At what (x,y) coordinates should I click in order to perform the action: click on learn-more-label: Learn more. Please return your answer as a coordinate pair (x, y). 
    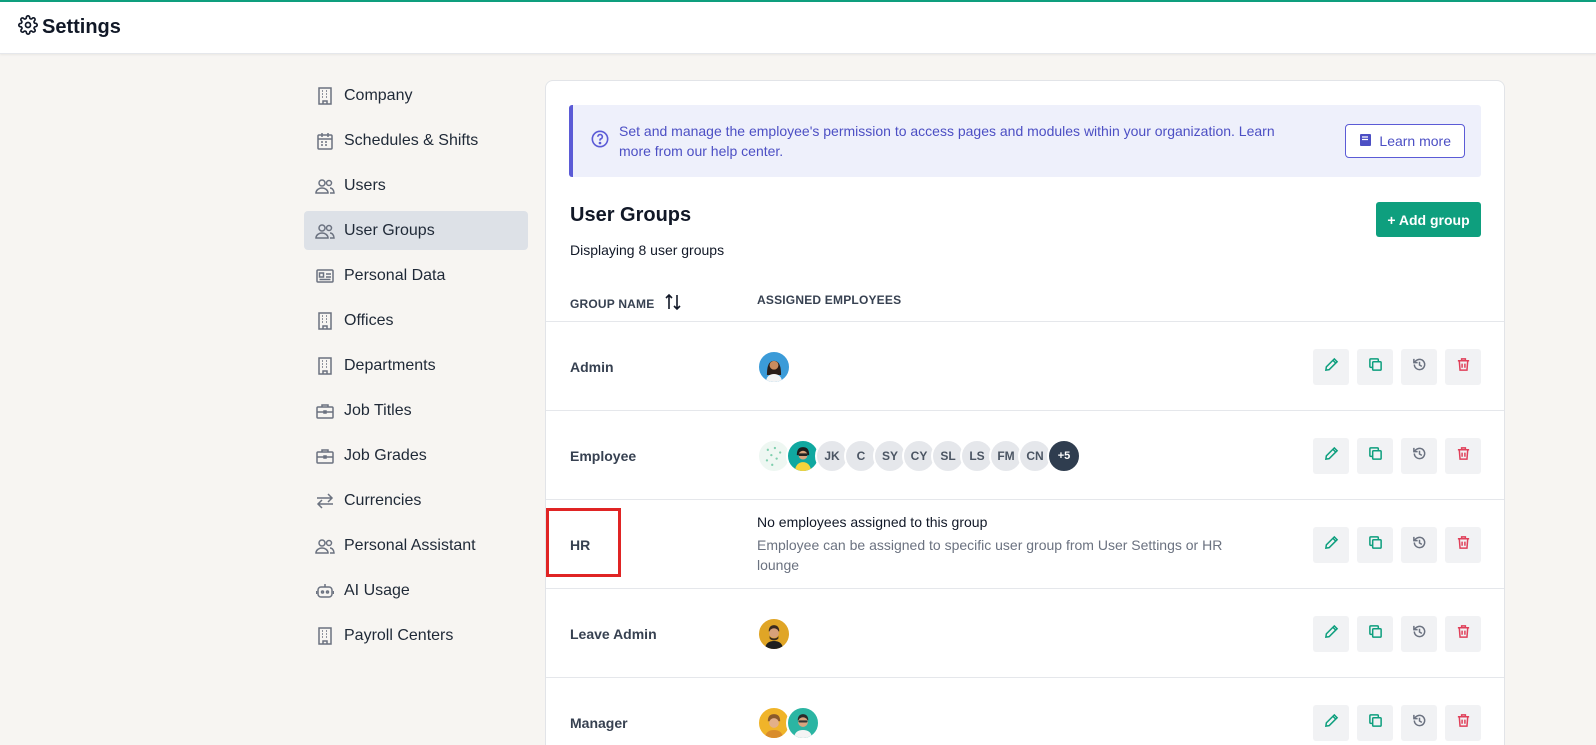
    Looking at the image, I should click on (1415, 141).